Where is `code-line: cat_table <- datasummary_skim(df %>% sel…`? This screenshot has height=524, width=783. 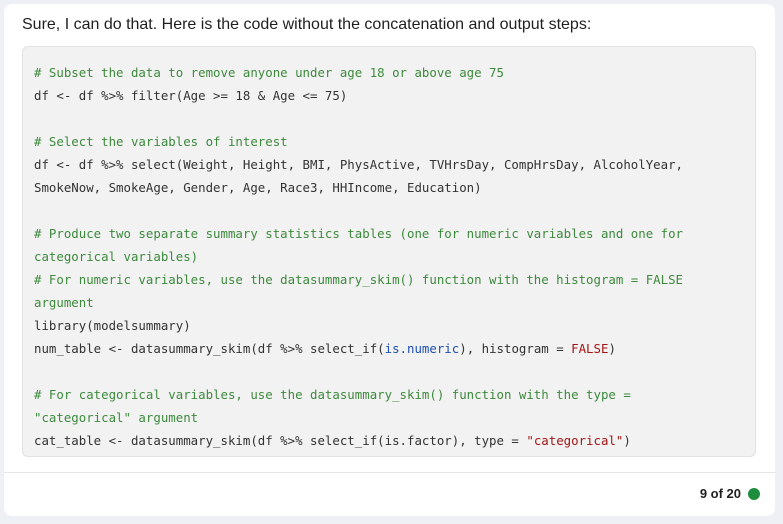
code-line: cat_table <- datasummary_skim(df %>% sel… is located at coordinates (332, 440).